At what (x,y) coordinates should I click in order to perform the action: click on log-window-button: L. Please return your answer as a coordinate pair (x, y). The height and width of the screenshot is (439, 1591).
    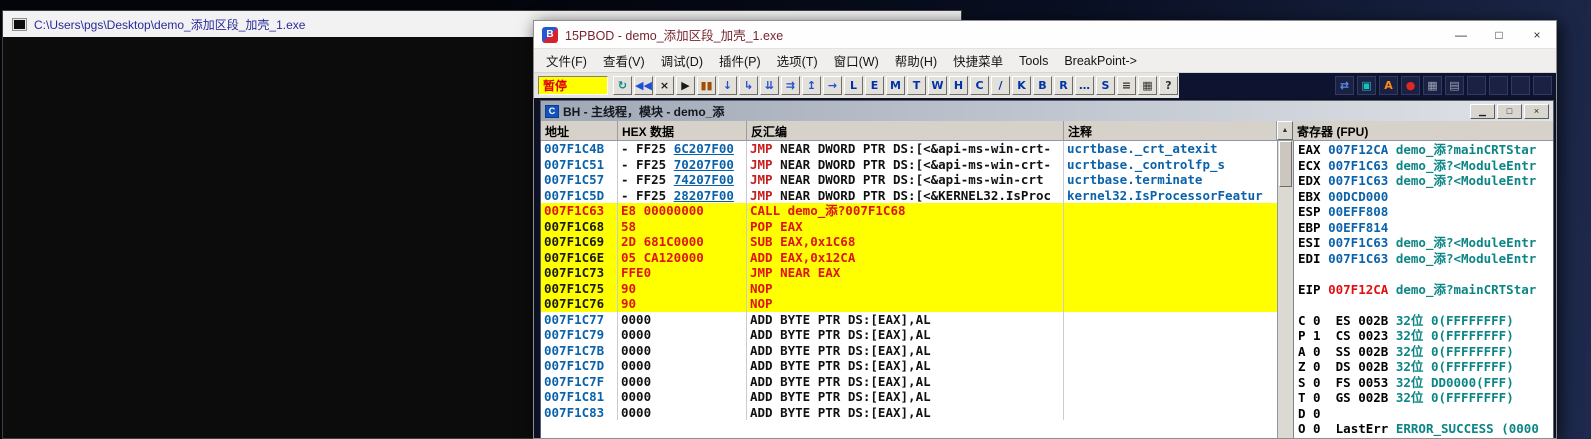
    Looking at the image, I should click on (853, 85).